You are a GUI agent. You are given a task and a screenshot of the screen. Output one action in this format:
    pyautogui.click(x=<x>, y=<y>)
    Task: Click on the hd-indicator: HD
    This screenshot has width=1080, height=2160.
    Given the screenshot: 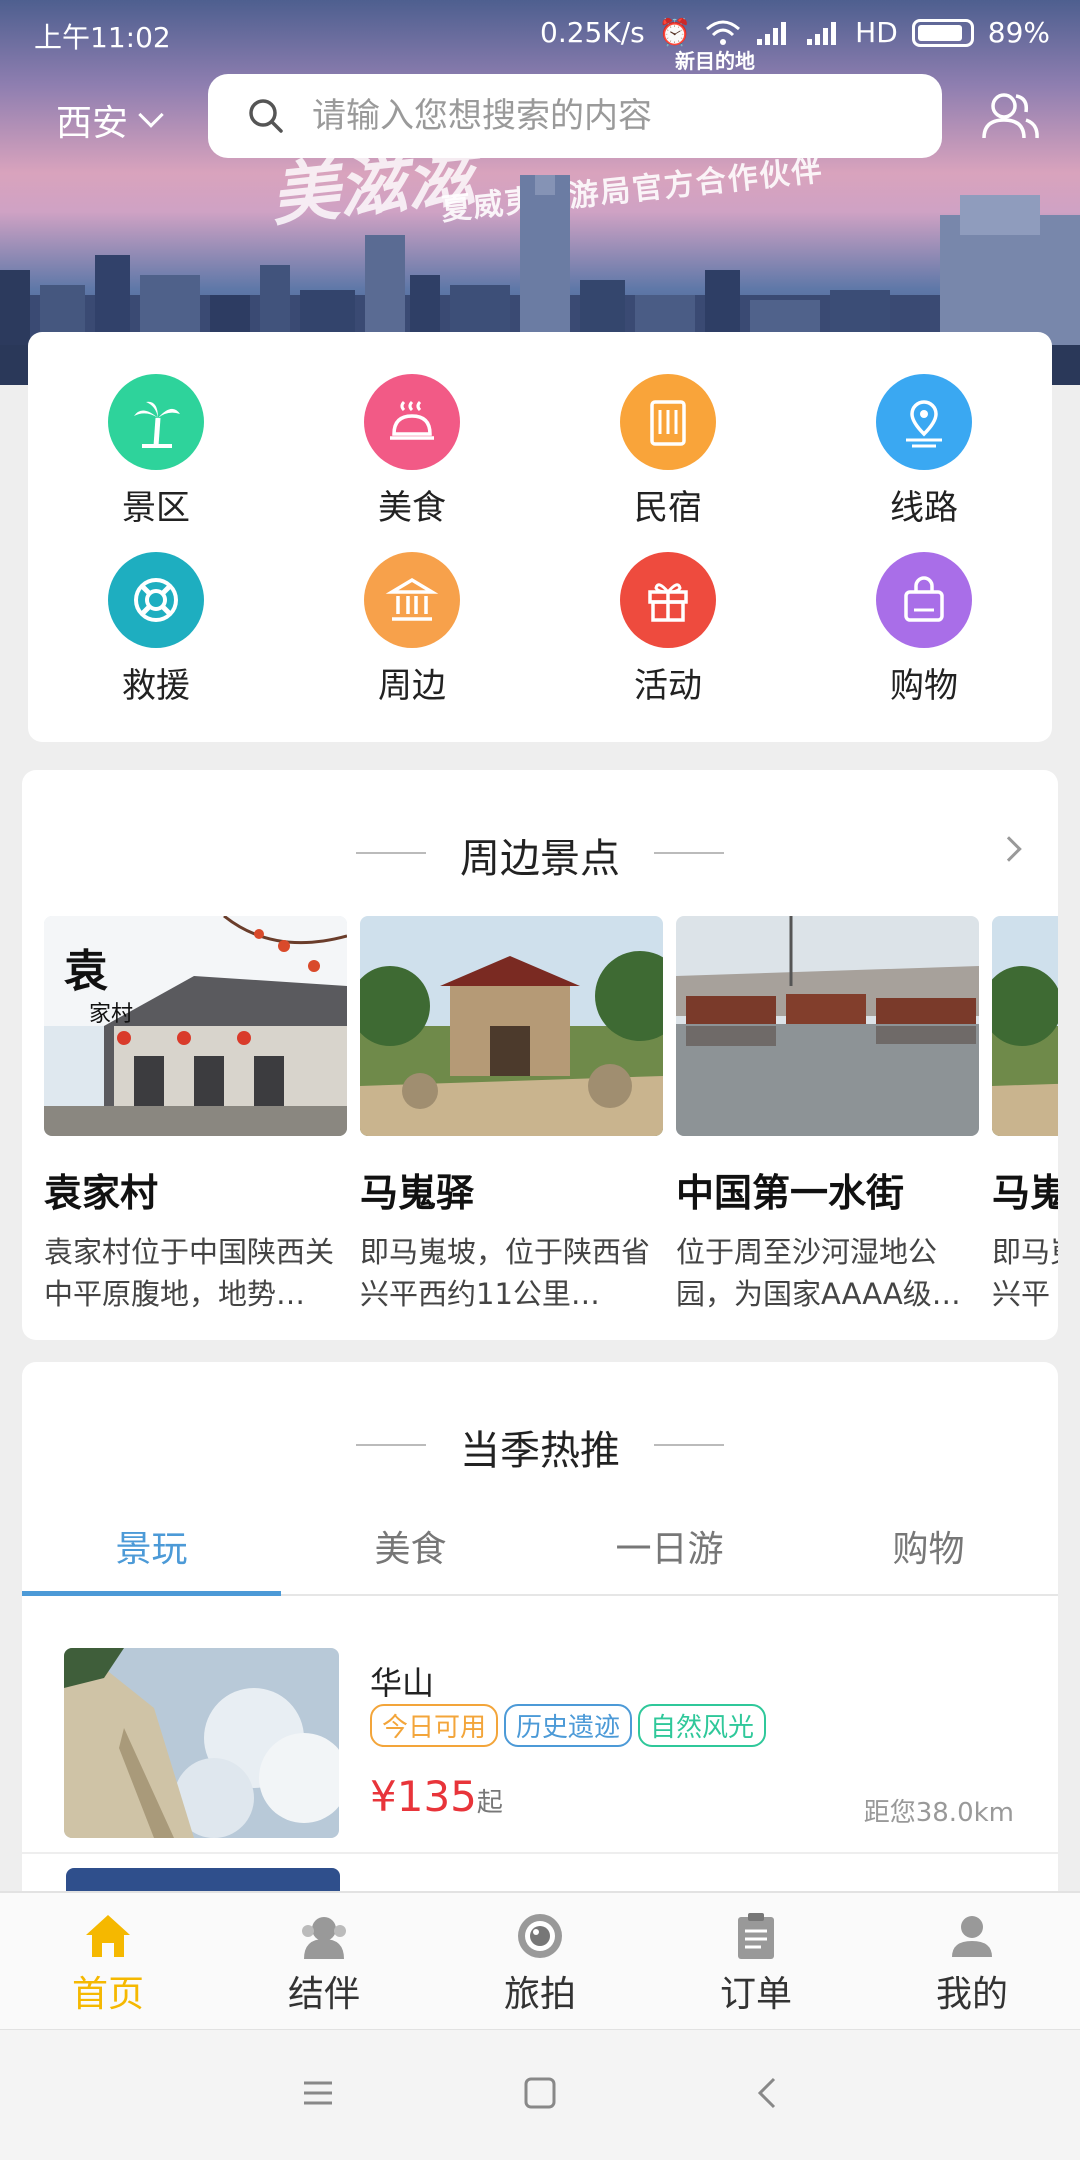 What is the action you would take?
    pyautogui.click(x=876, y=32)
    